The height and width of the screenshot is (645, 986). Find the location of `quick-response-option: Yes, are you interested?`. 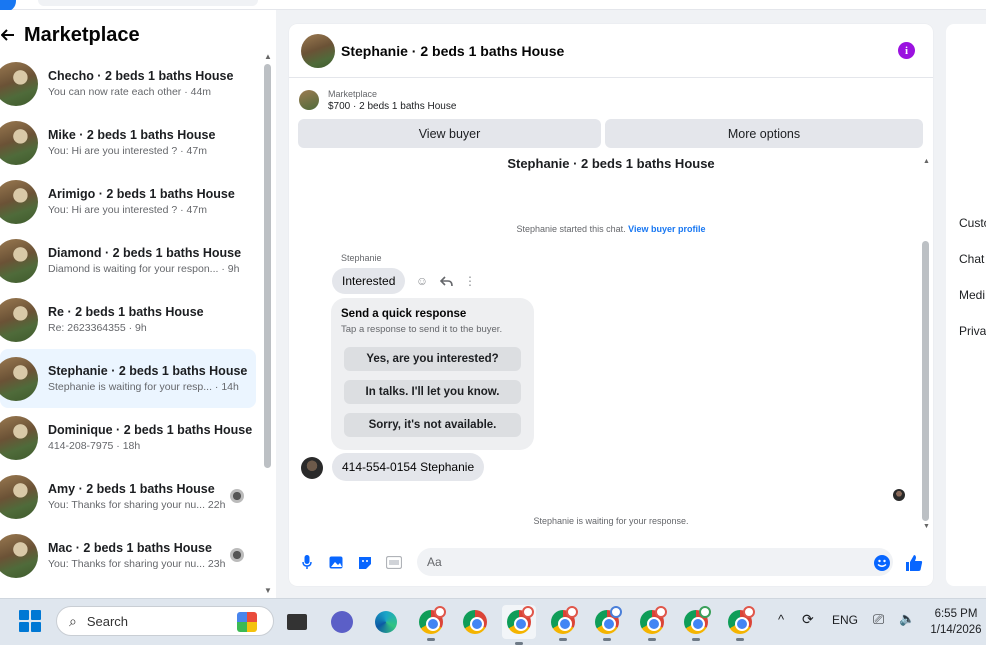

quick-response-option: Yes, are you interested? is located at coordinates (432, 359).